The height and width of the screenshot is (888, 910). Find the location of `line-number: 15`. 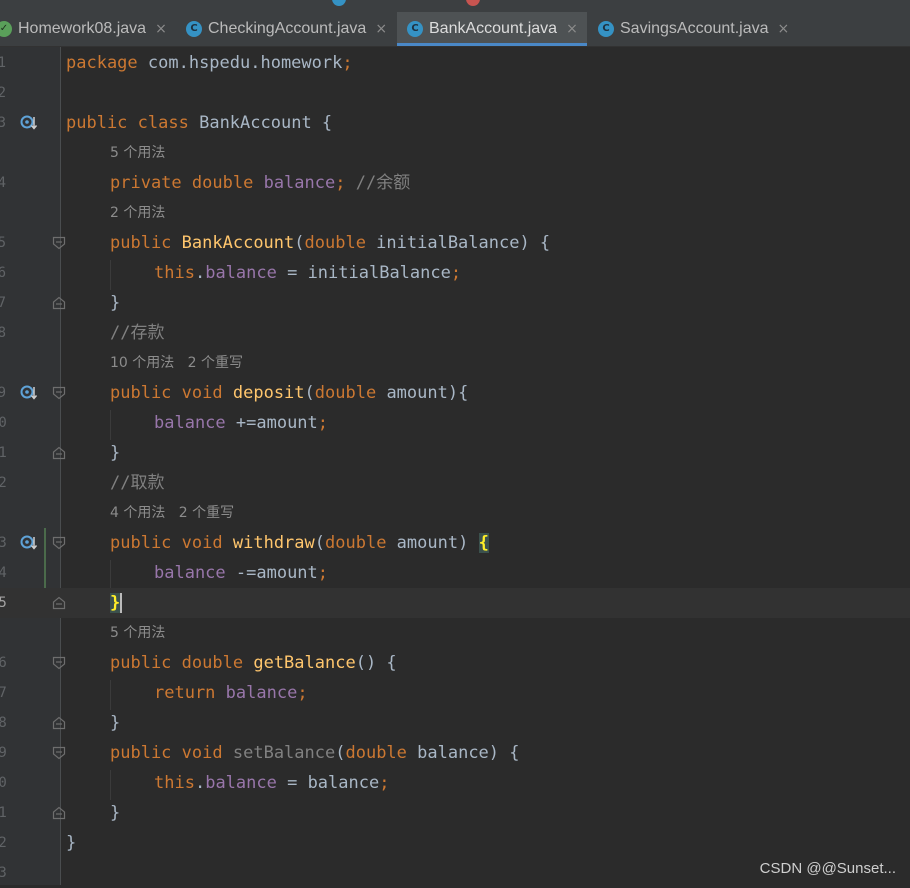

line-number: 15 is located at coordinates (3, 603).